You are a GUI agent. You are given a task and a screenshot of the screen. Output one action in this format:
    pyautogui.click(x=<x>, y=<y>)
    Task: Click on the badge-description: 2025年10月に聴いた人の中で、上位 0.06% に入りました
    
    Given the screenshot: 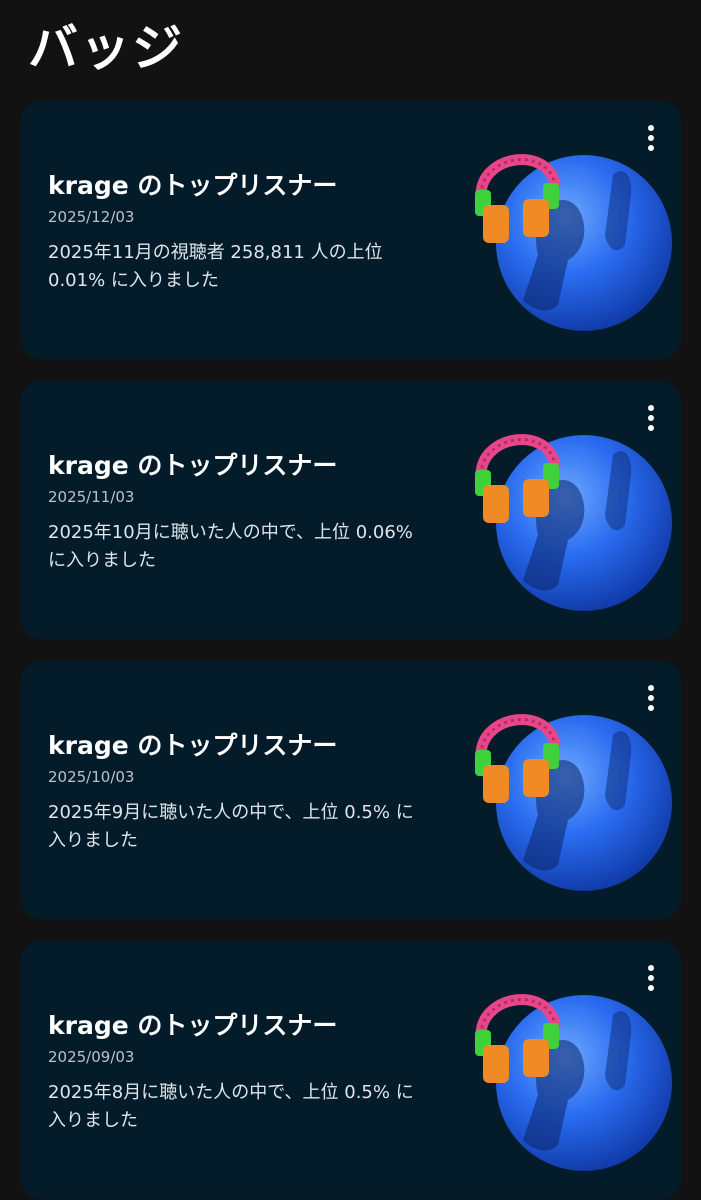 What is the action you would take?
    pyautogui.click(x=230, y=546)
    